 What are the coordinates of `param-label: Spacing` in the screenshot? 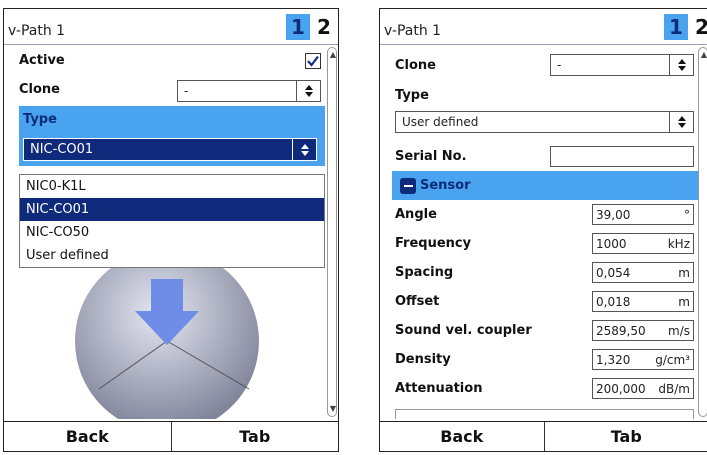 It's located at (424, 272).